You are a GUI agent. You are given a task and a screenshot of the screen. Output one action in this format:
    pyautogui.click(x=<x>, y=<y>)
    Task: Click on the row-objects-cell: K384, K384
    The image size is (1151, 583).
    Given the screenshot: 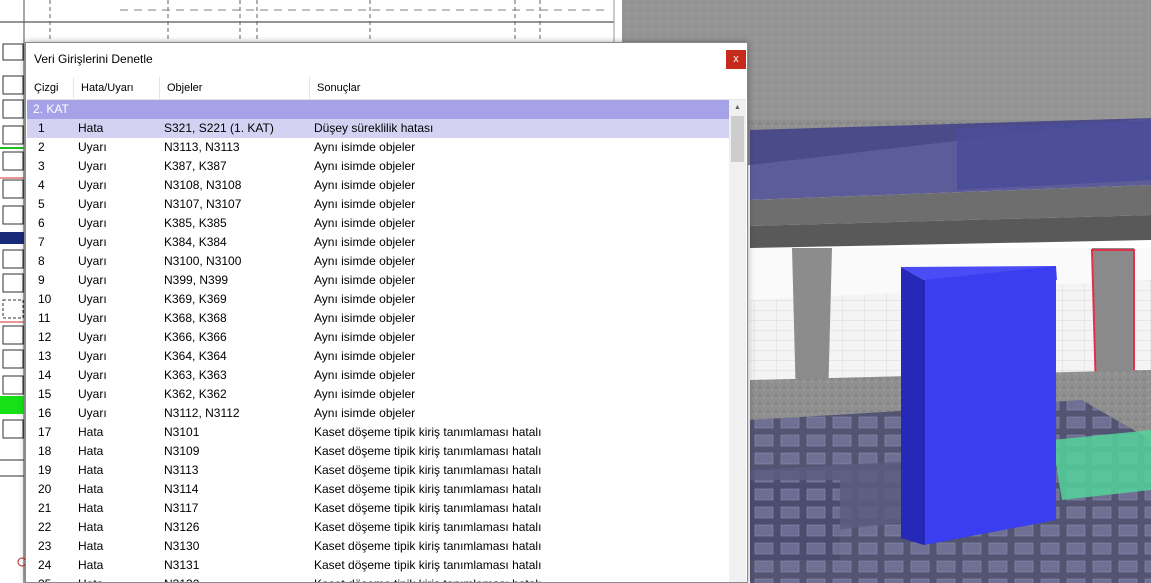 What is the action you would take?
    pyautogui.click(x=195, y=242)
    